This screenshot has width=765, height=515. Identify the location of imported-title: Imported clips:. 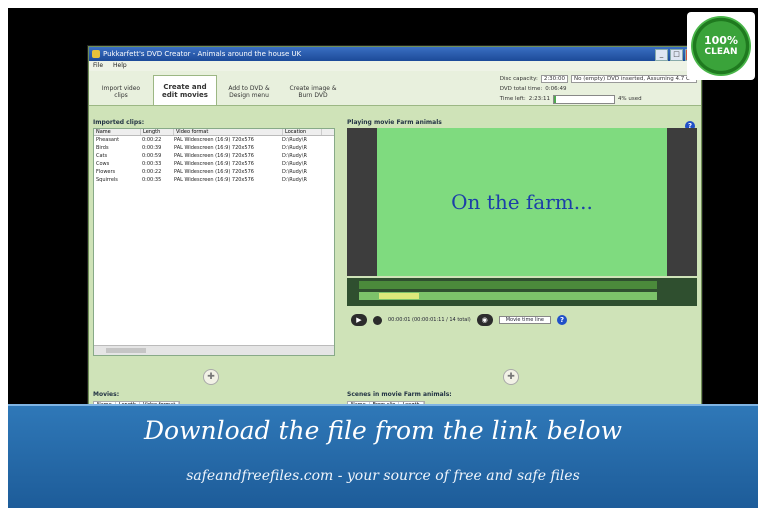
(119, 122).